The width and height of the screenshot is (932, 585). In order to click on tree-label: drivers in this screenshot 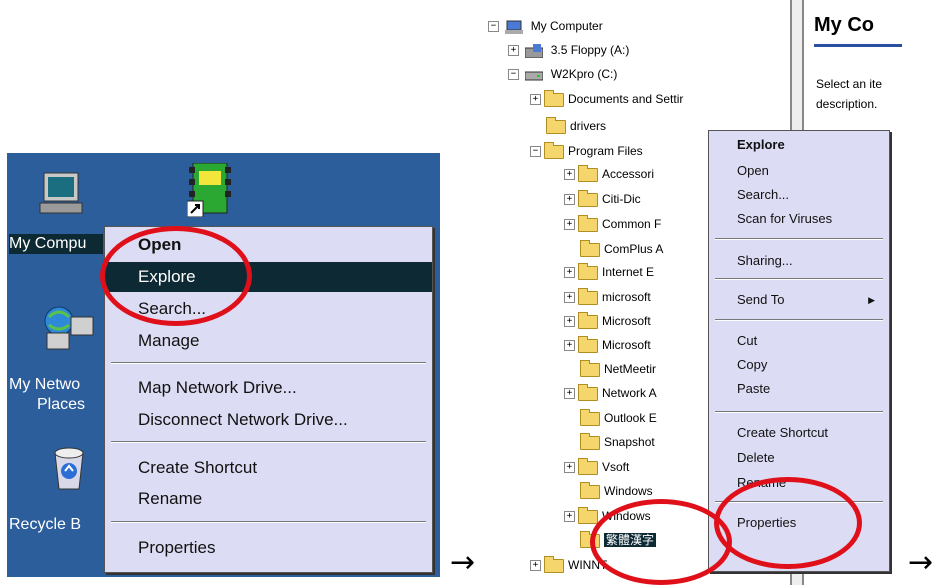, I will do `click(588, 126)`.